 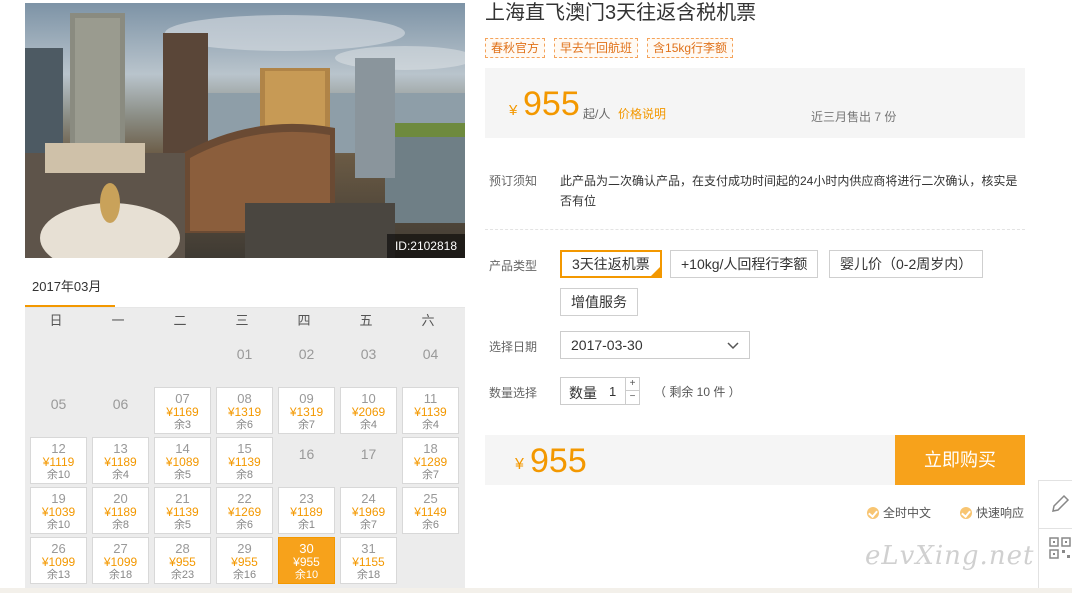 I want to click on calendar-day: 13 ¥1189 余4, so click(x=120, y=460).